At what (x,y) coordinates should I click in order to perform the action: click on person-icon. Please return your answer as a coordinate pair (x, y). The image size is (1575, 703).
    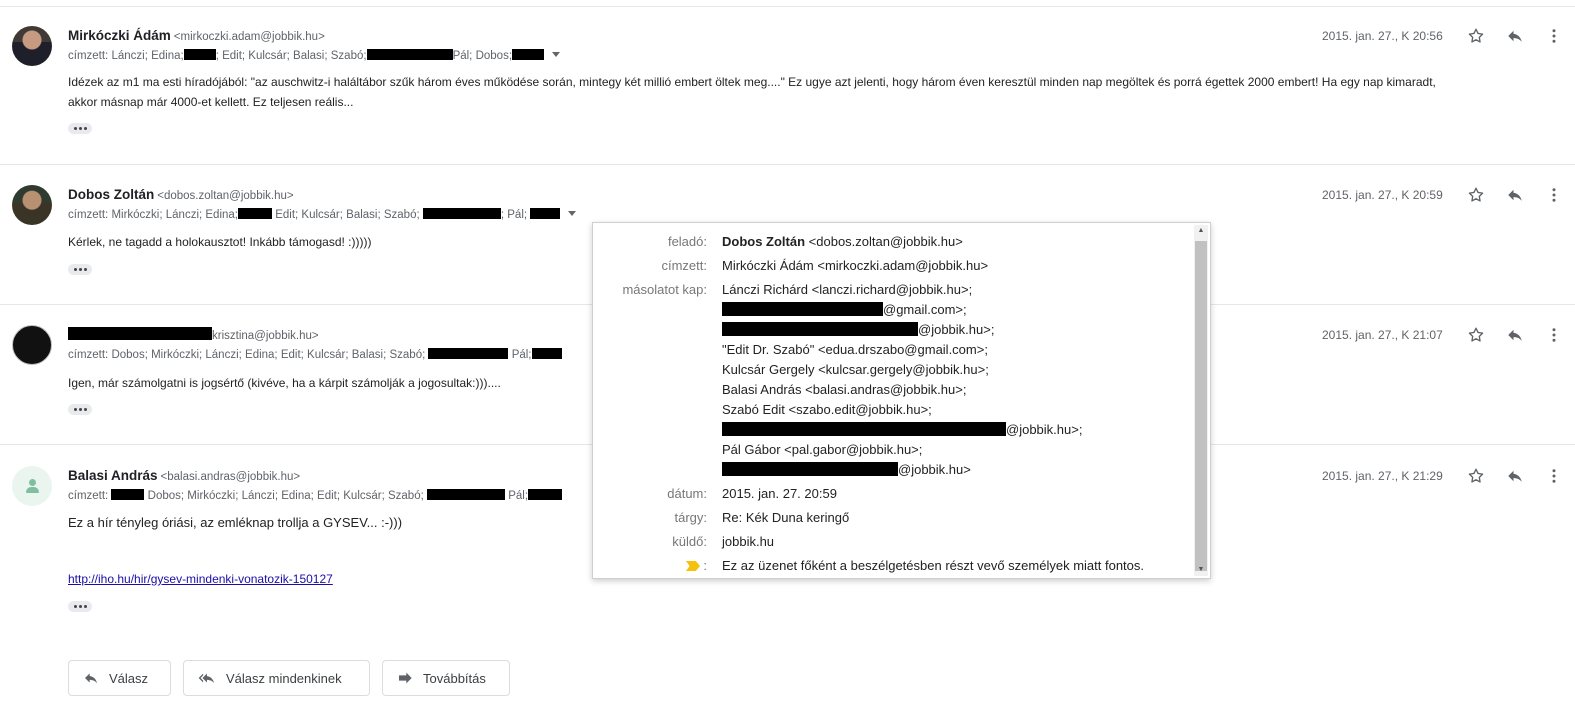
    Looking at the image, I should click on (32, 486).